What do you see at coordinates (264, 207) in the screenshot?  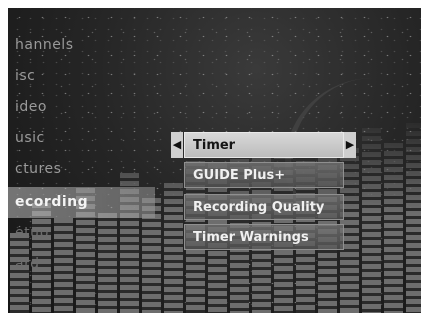 I see `submenu-item-recording-quality: Recording Quality` at bounding box center [264, 207].